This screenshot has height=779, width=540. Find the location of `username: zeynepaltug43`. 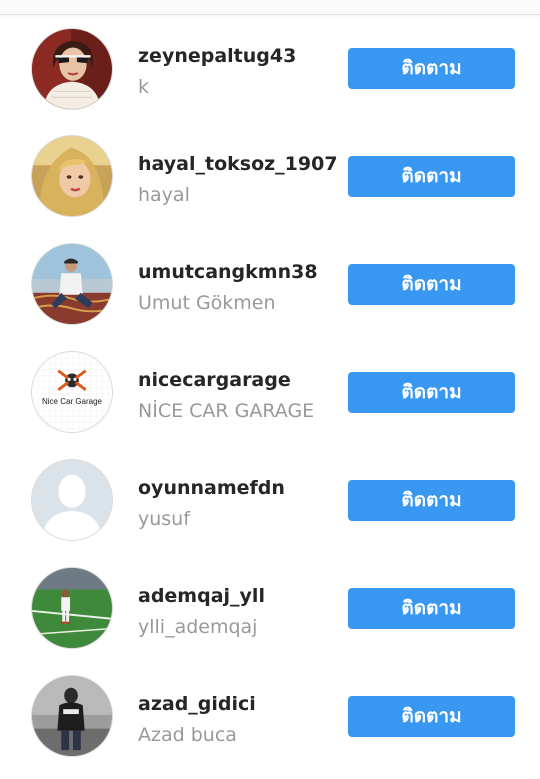

username: zeynepaltug43 is located at coordinates (217, 56).